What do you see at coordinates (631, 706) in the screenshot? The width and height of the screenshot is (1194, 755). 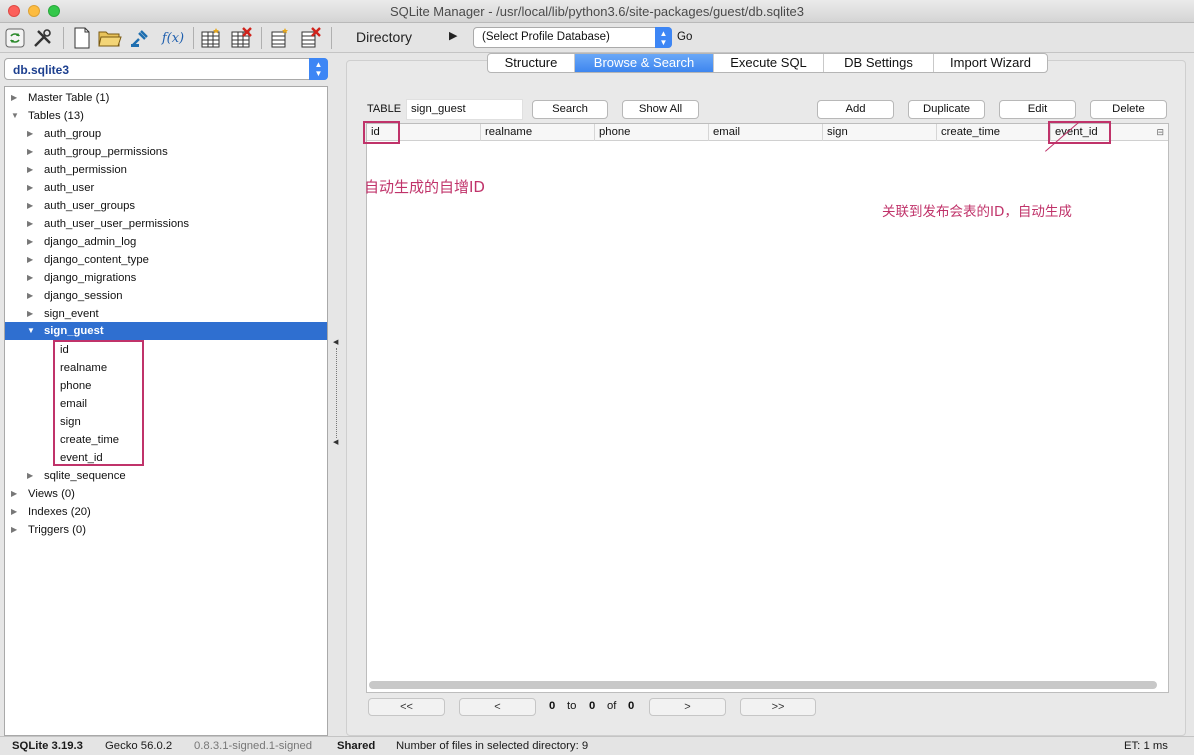 I see `pager-total: 0` at bounding box center [631, 706].